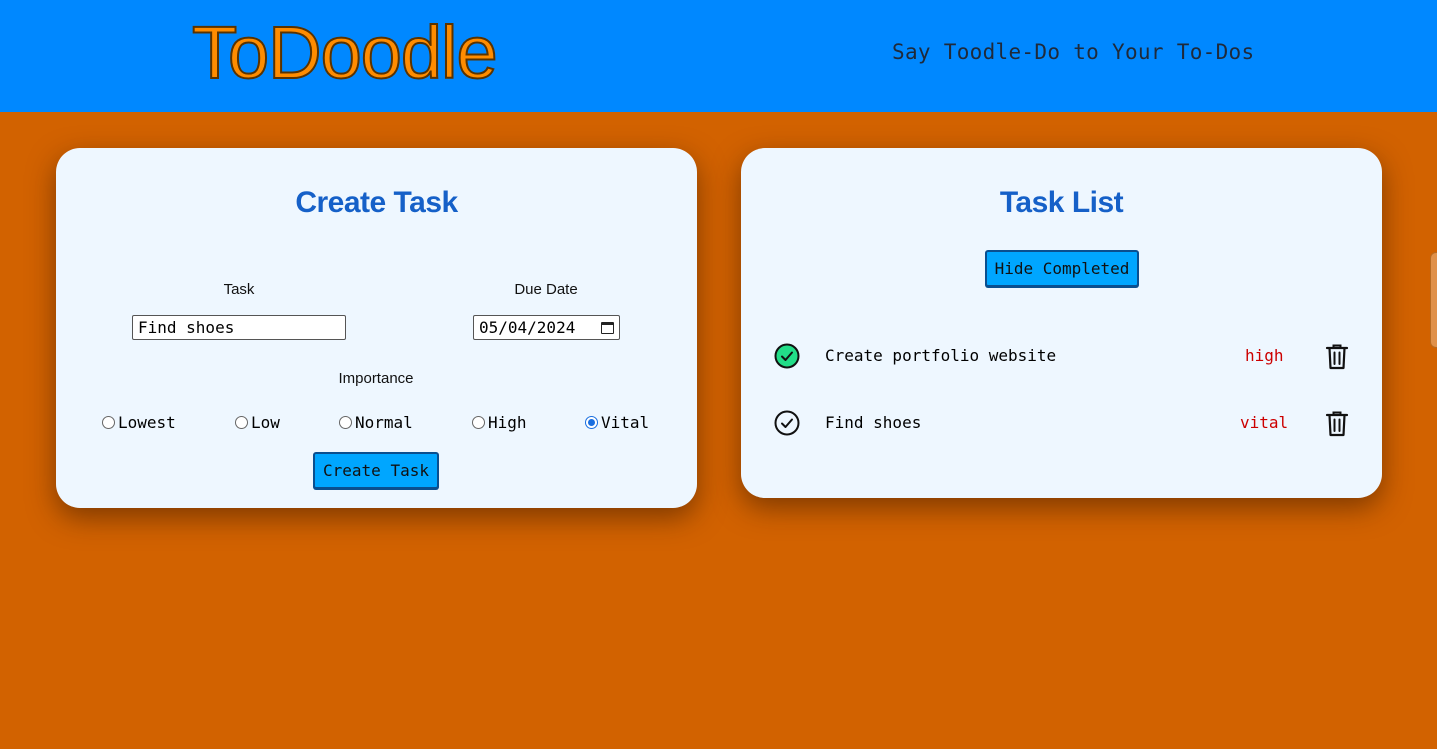 The image size is (1437, 749). I want to click on radio-low: Low, so click(257, 422).